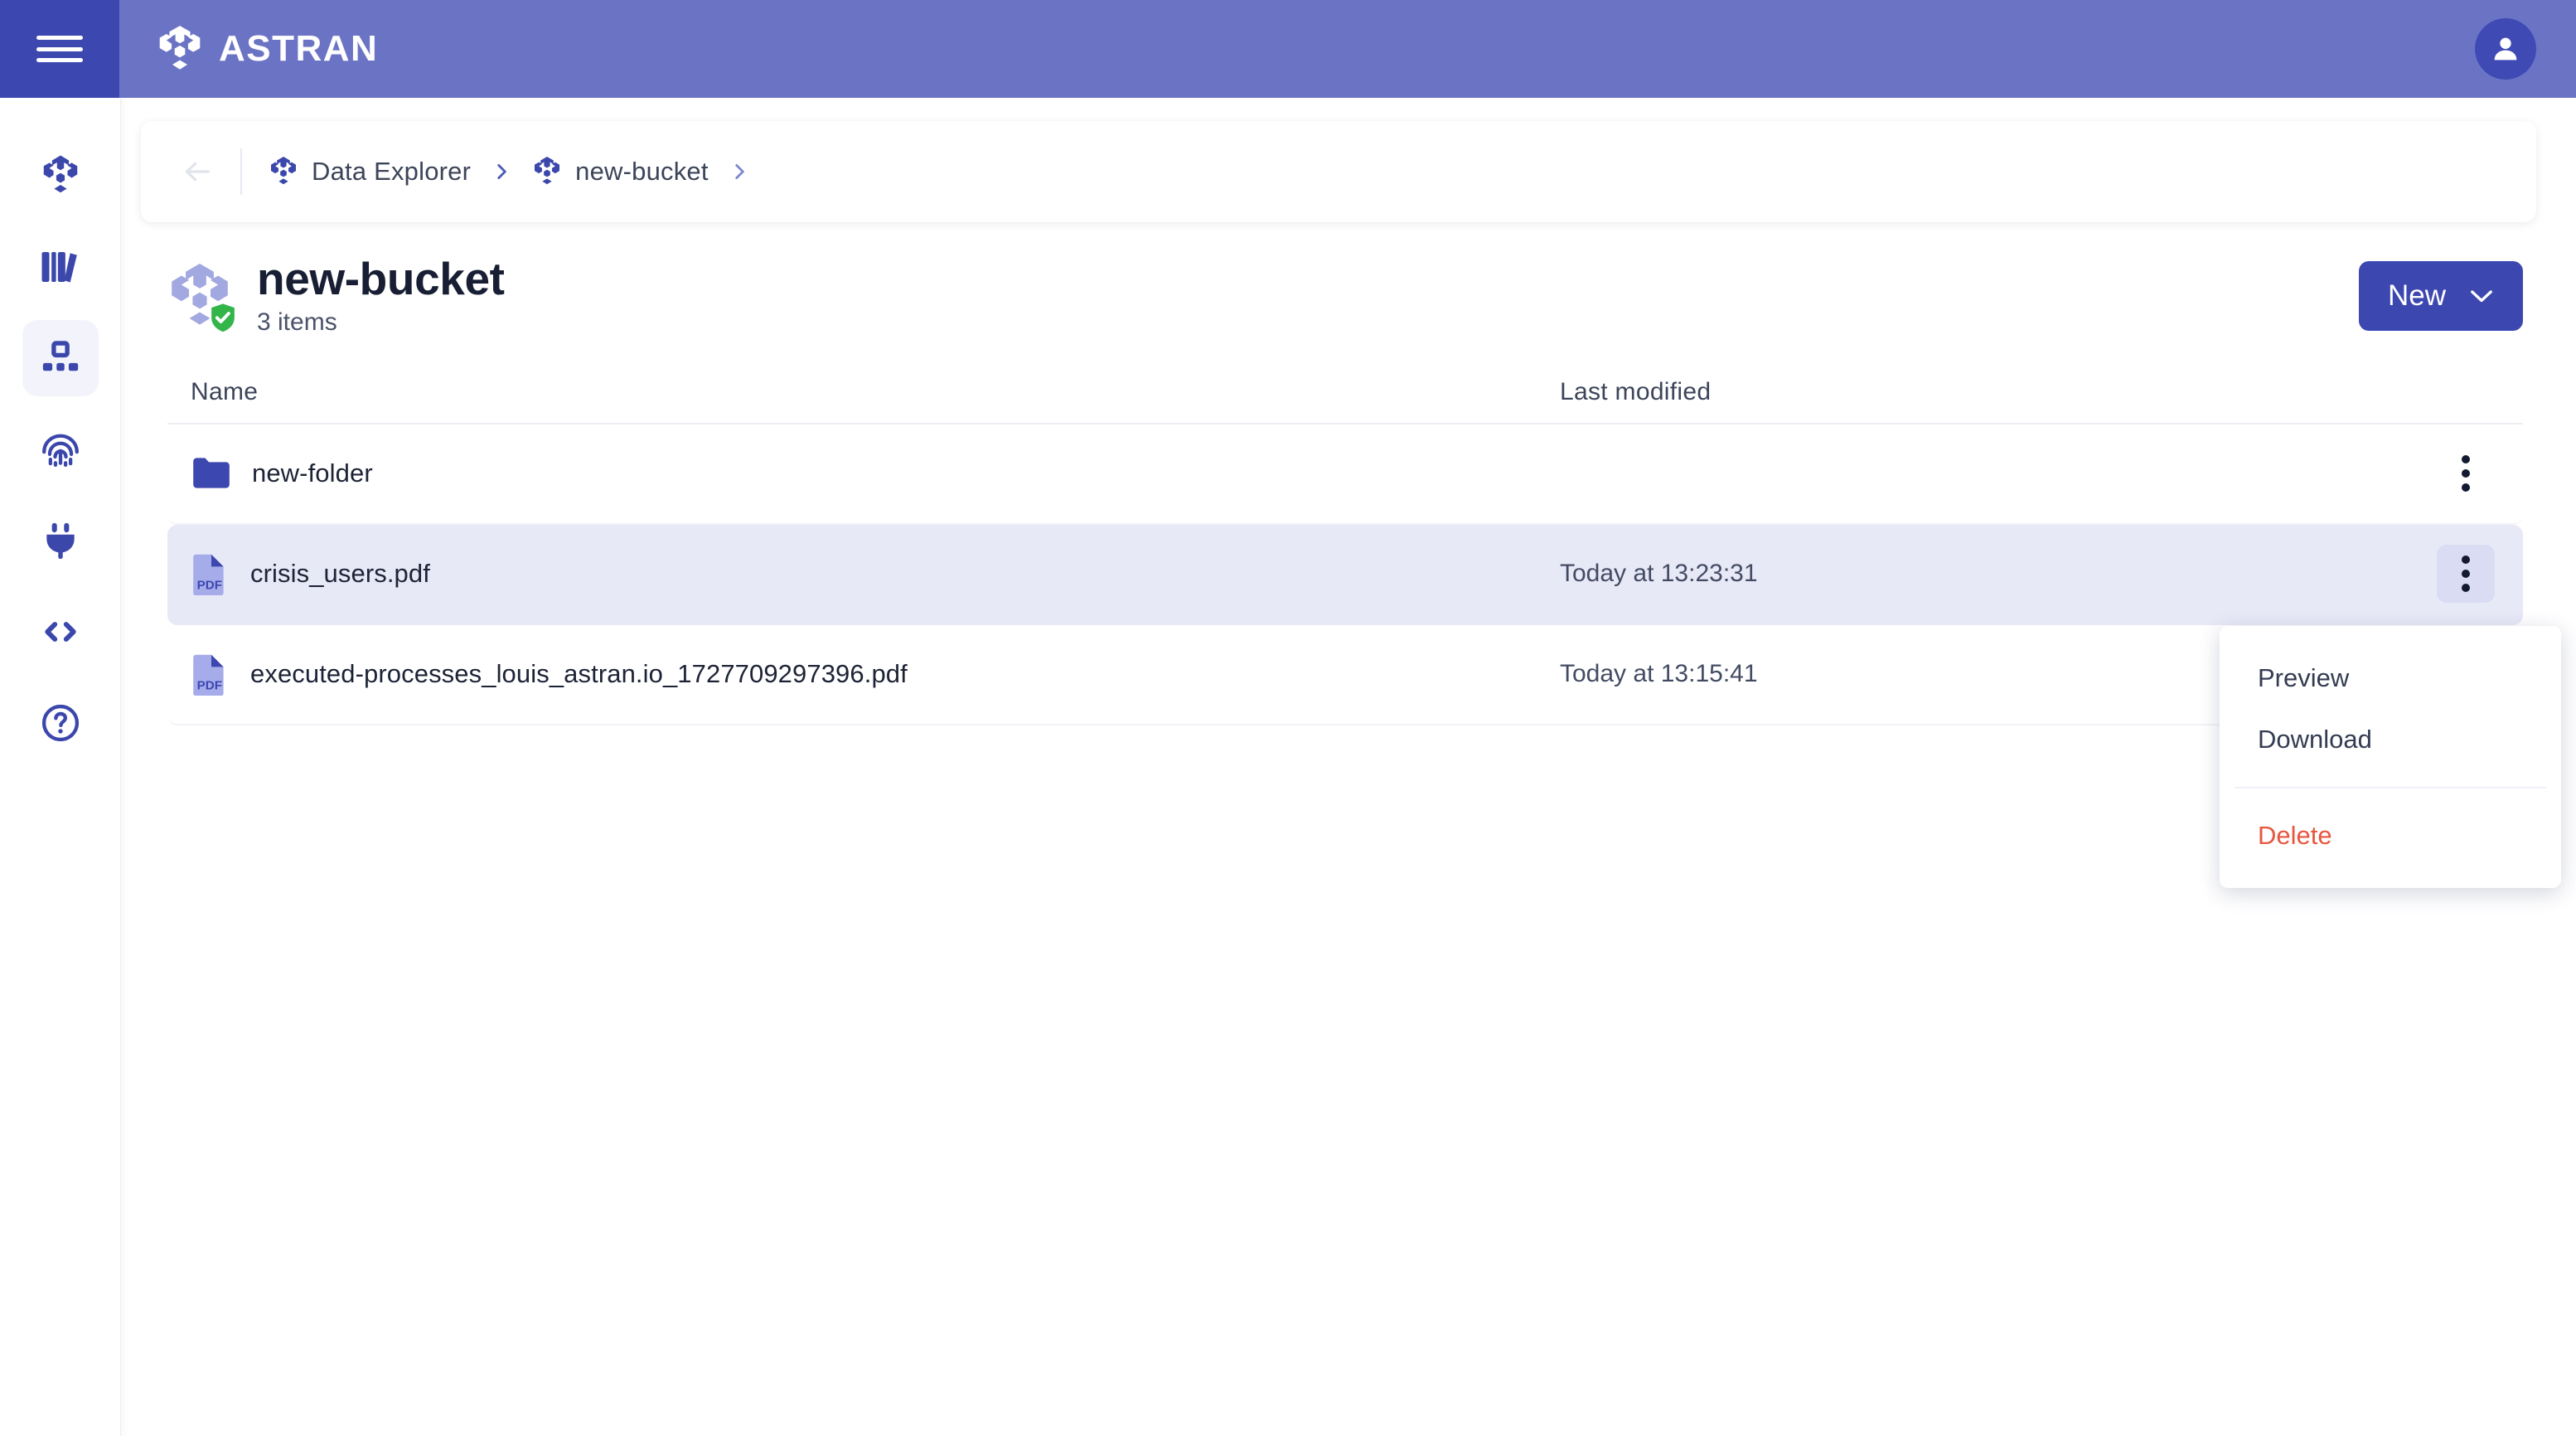  I want to click on menu-item-preview: Preview, so click(2390, 678).